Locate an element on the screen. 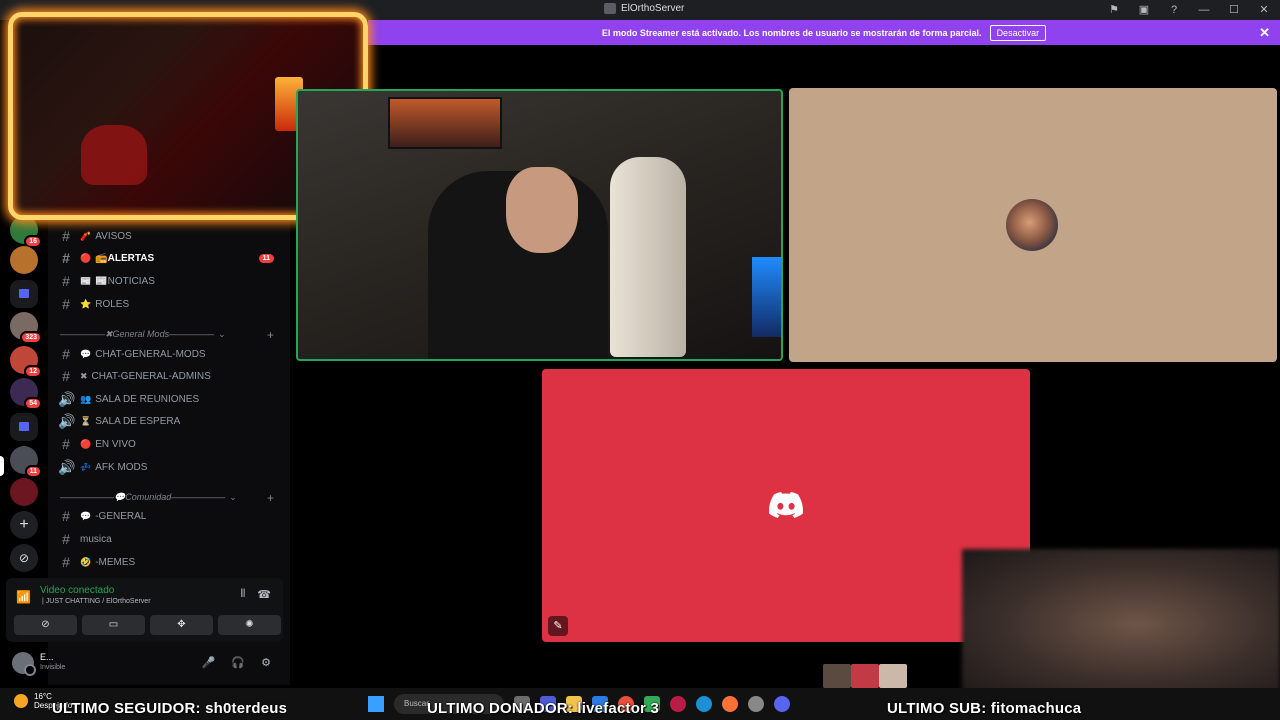 The image size is (1280, 720). channel-memes: # 🤣 -MEMES is located at coordinates (171, 562).